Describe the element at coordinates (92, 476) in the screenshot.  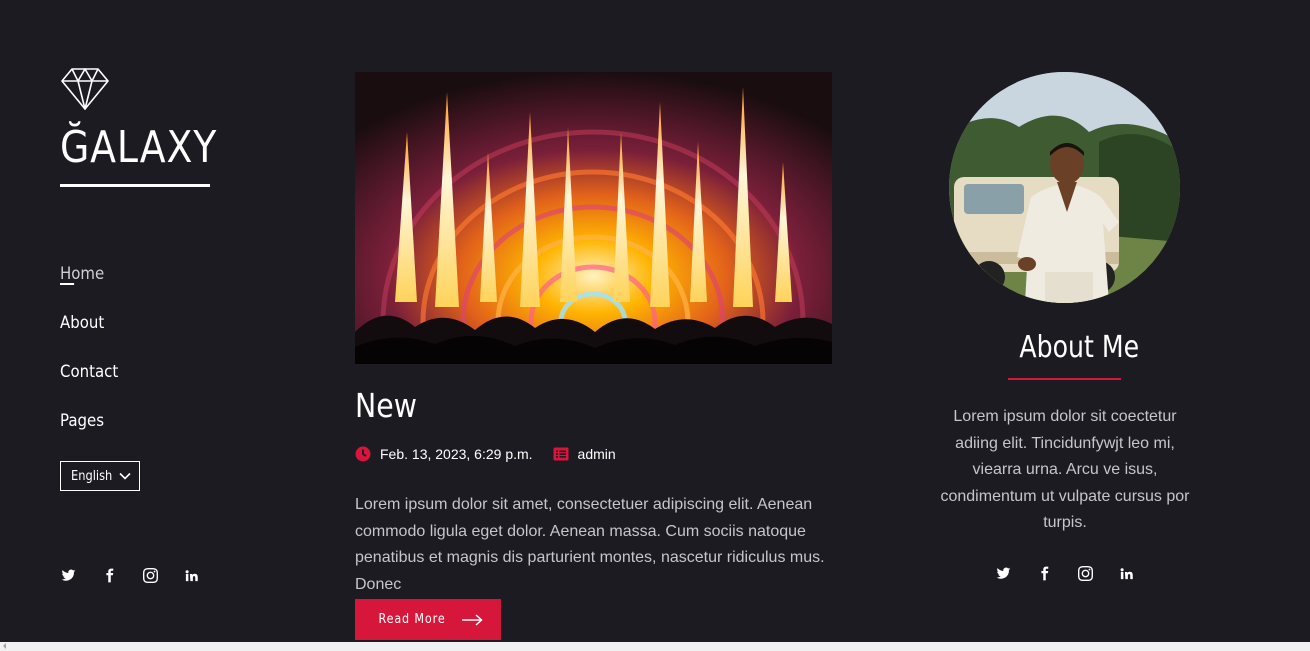
I see `language-select-value: English` at that location.